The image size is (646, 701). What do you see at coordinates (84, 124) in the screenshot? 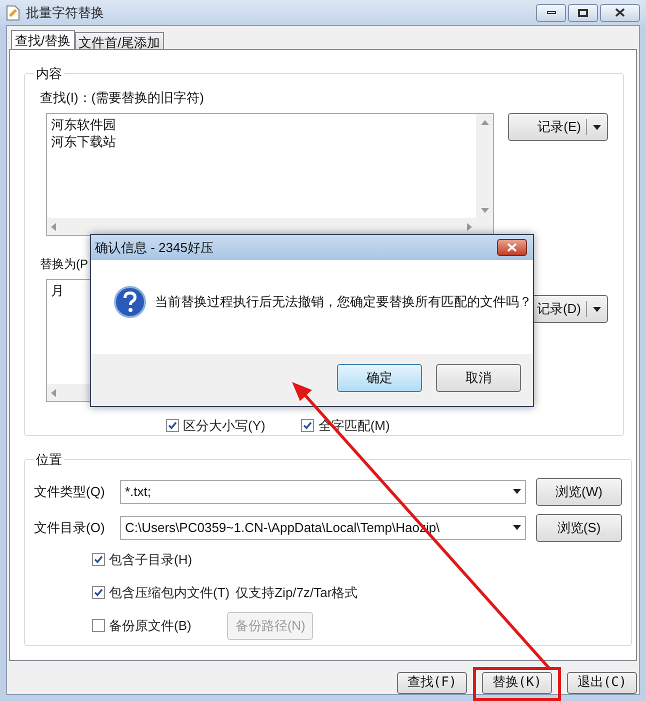
I see `text-line: 河东软件园` at bounding box center [84, 124].